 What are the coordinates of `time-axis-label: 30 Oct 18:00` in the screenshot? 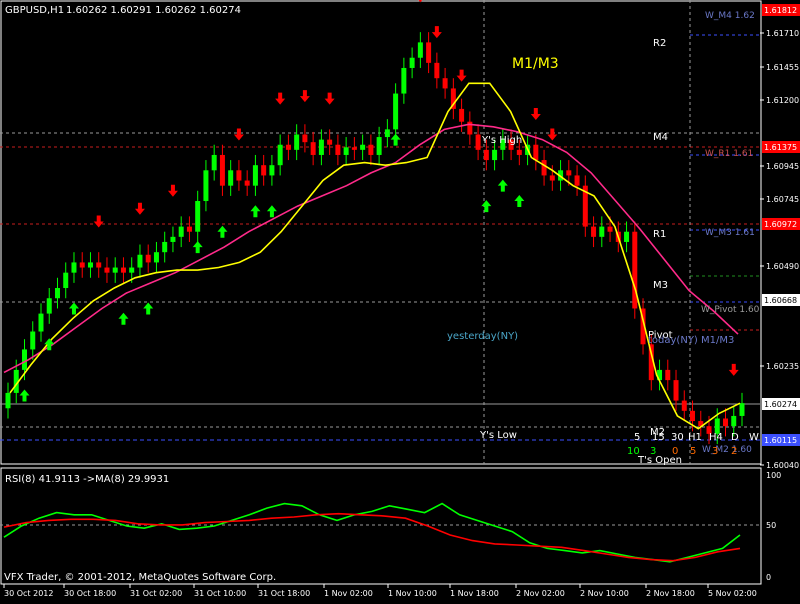 It's located at (90, 593).